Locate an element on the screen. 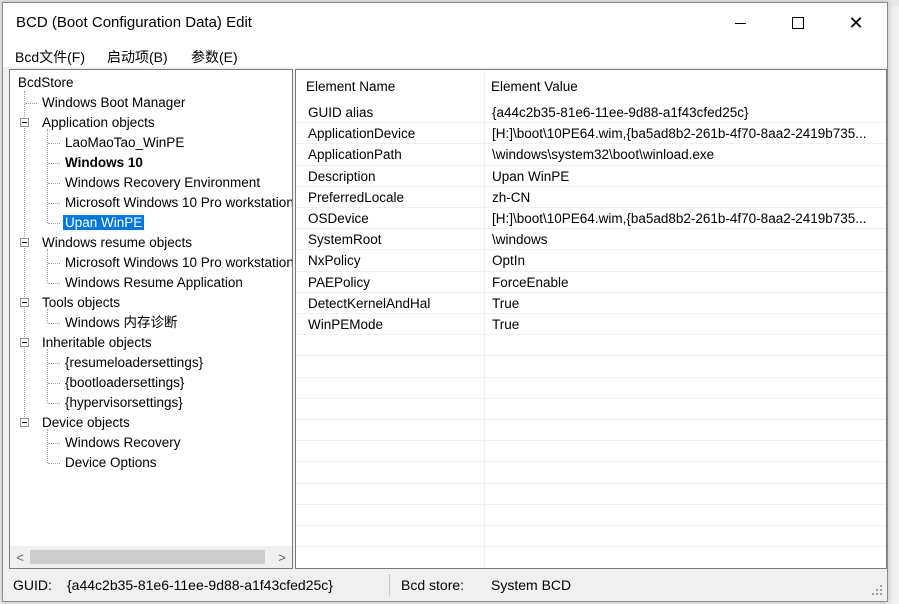 This screenshot has width=899, height=604. element-name-cell: GUID alias is located at coordinates (341, 112).